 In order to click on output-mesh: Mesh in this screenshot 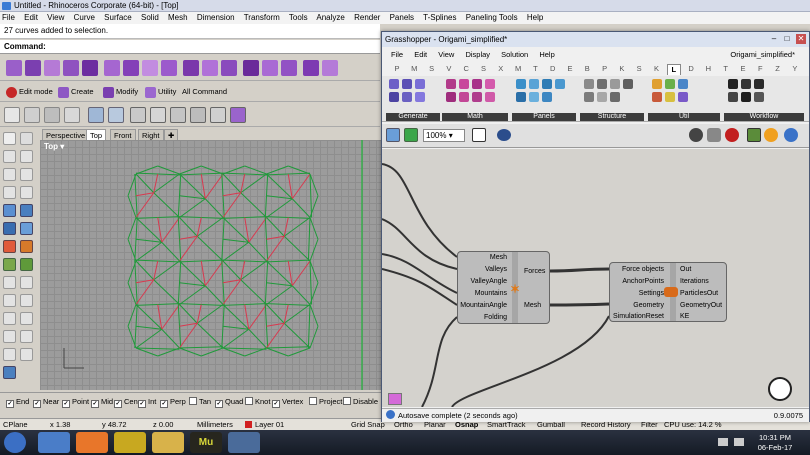, I will do `click(532, 305)`.